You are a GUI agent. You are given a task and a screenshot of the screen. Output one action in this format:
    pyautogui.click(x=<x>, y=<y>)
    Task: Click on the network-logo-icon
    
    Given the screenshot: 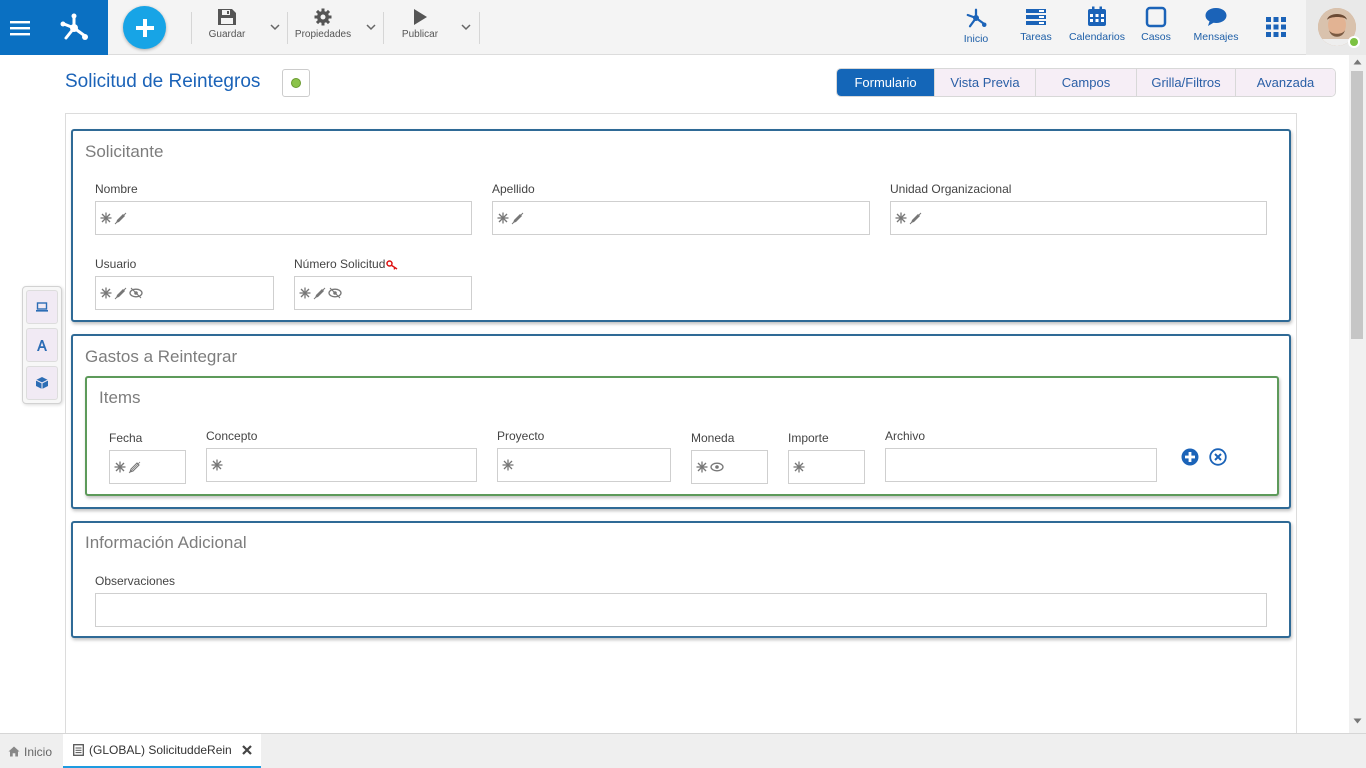 What is the action you would take?
    pyautogui.click(x=74, y=26)
    